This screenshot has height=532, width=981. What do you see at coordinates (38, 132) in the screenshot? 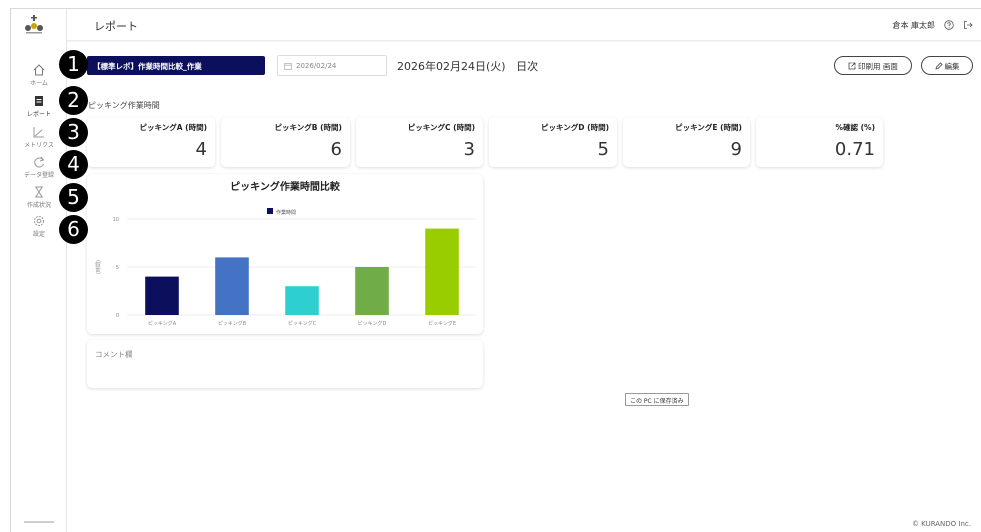
I see `metrics-icon` at bounding box center [38, 132].